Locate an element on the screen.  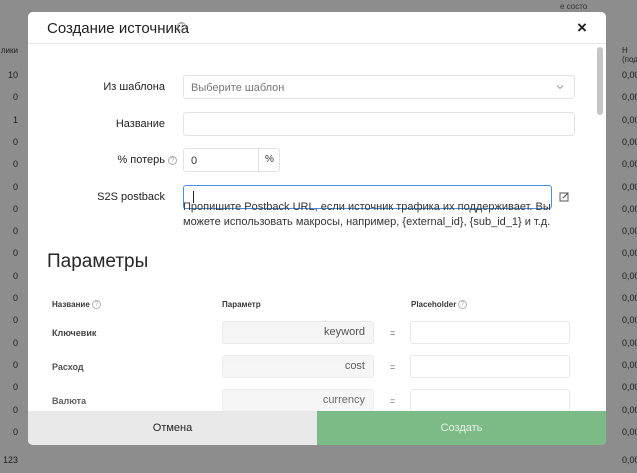
param-input: currency is located at coordinates (298, 400).